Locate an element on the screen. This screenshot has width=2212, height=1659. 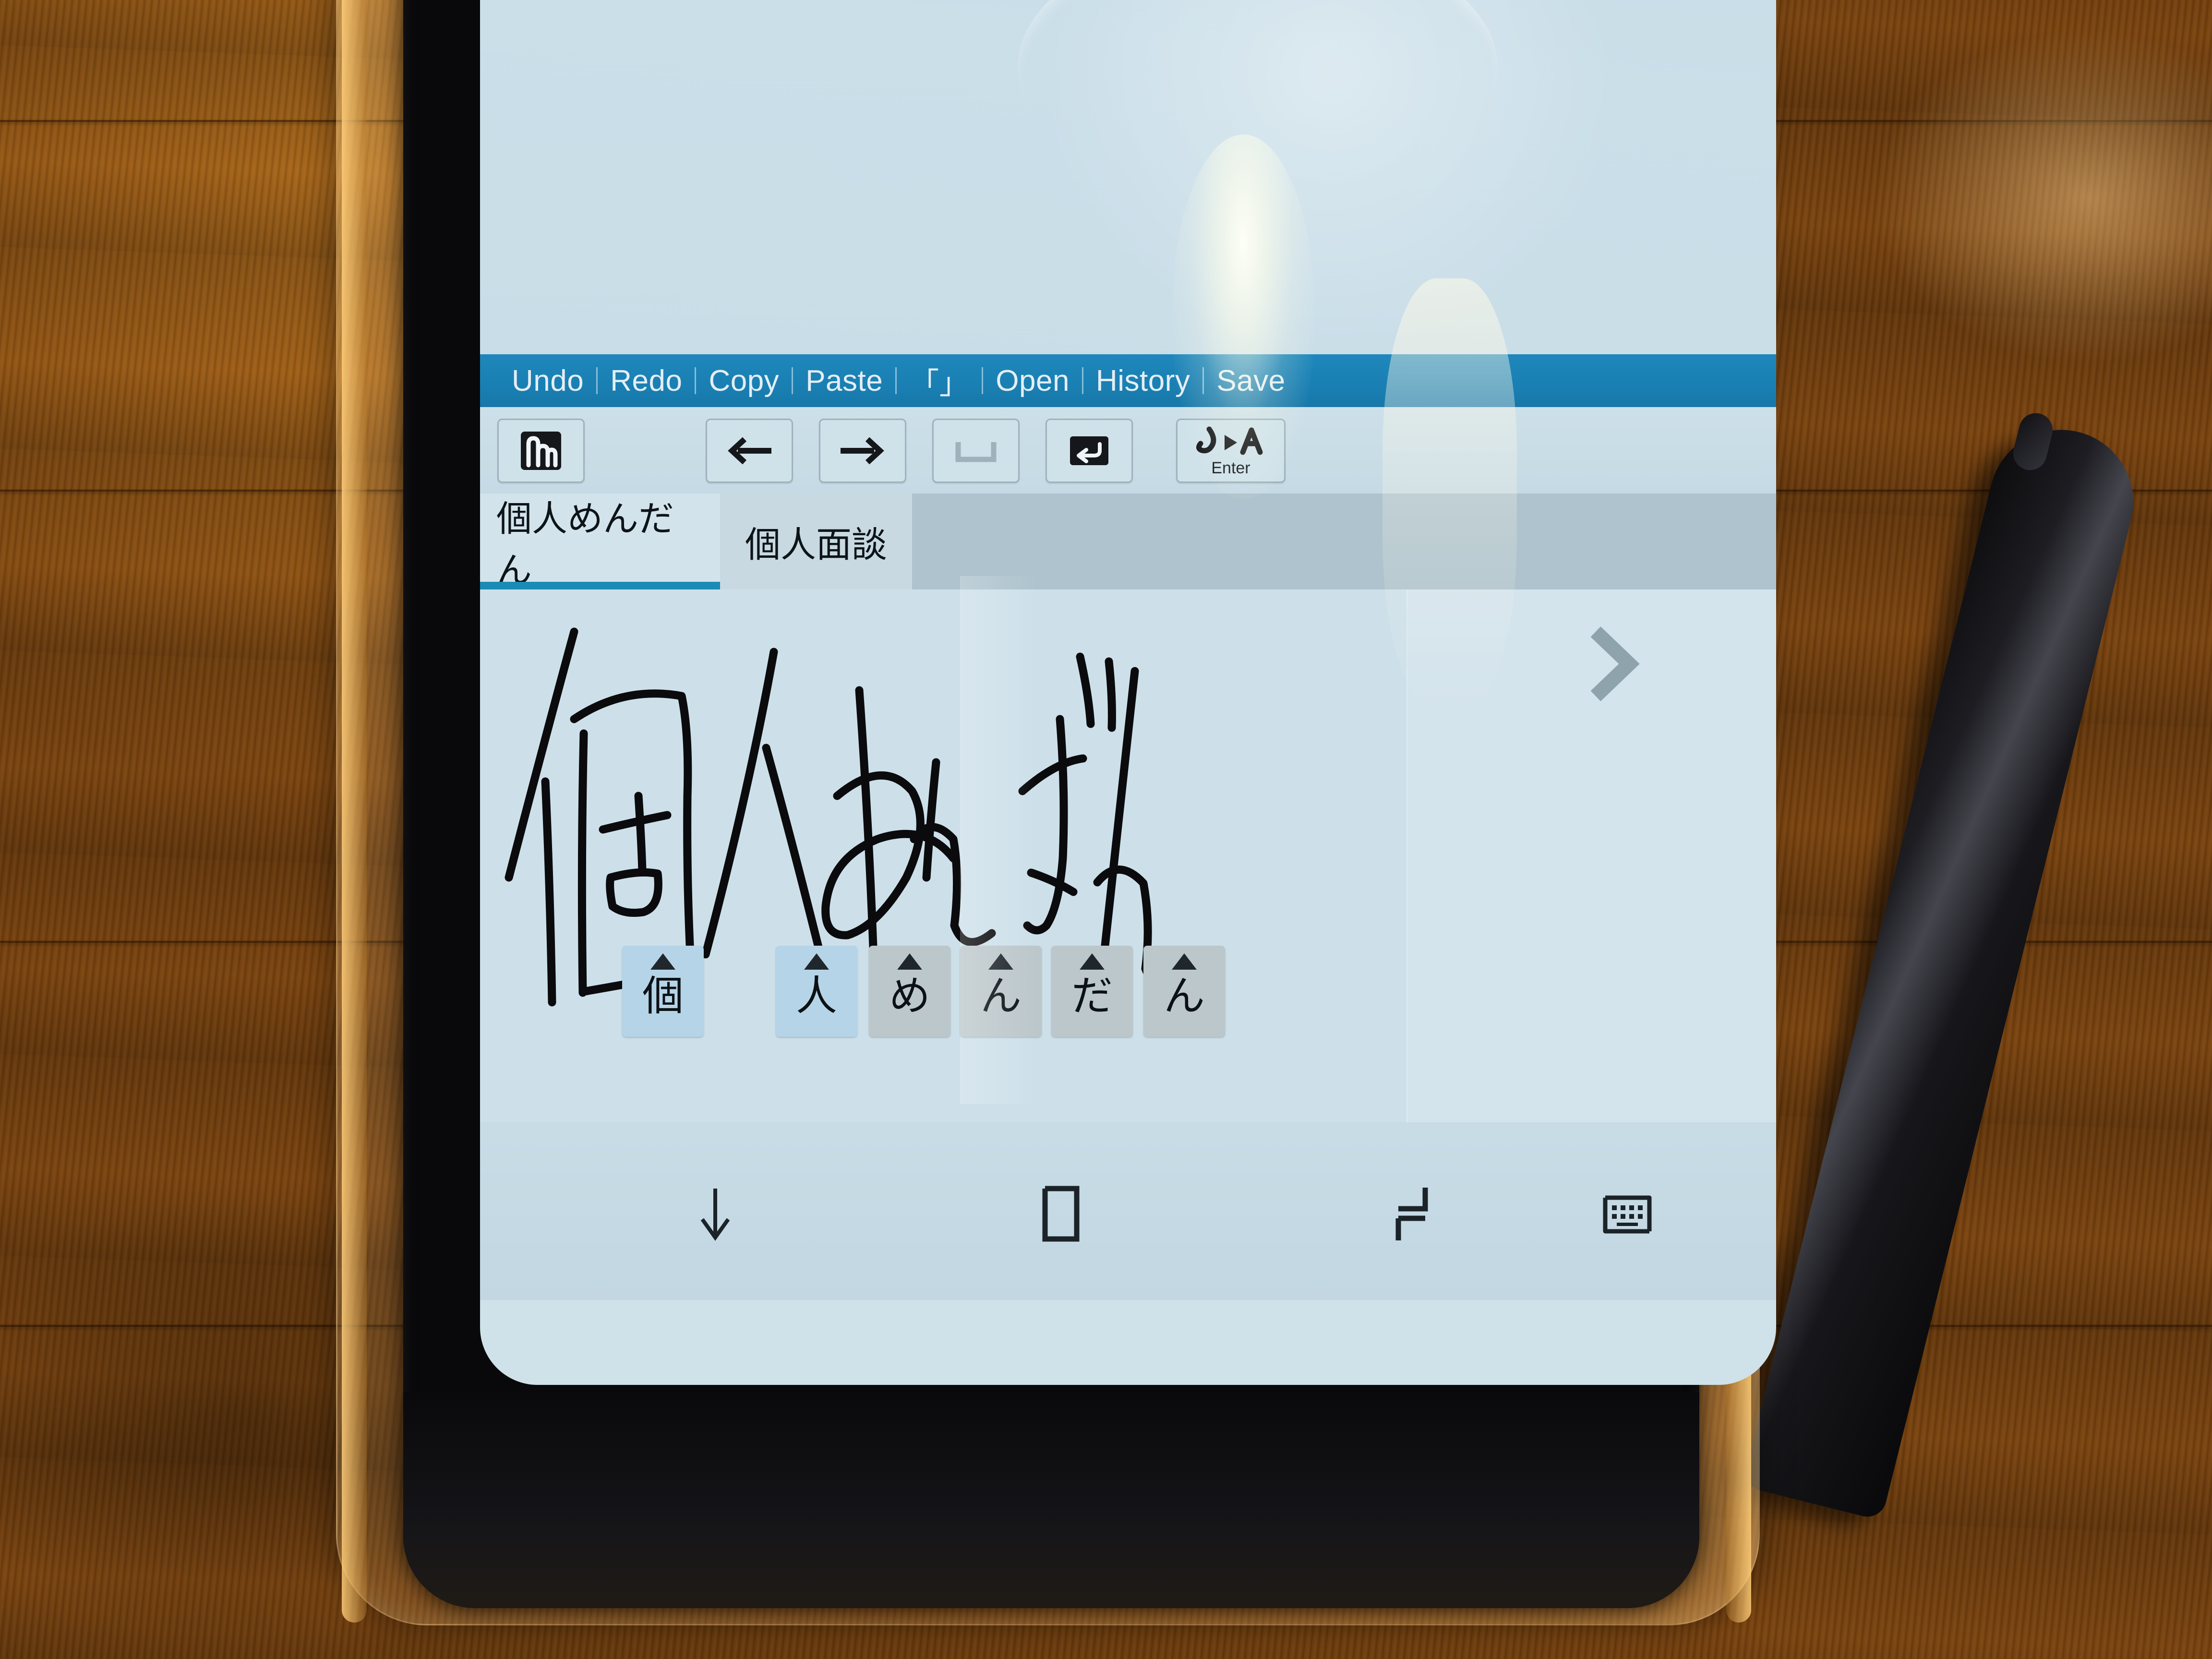
case-rail-left is located at coordinates (354, 811).